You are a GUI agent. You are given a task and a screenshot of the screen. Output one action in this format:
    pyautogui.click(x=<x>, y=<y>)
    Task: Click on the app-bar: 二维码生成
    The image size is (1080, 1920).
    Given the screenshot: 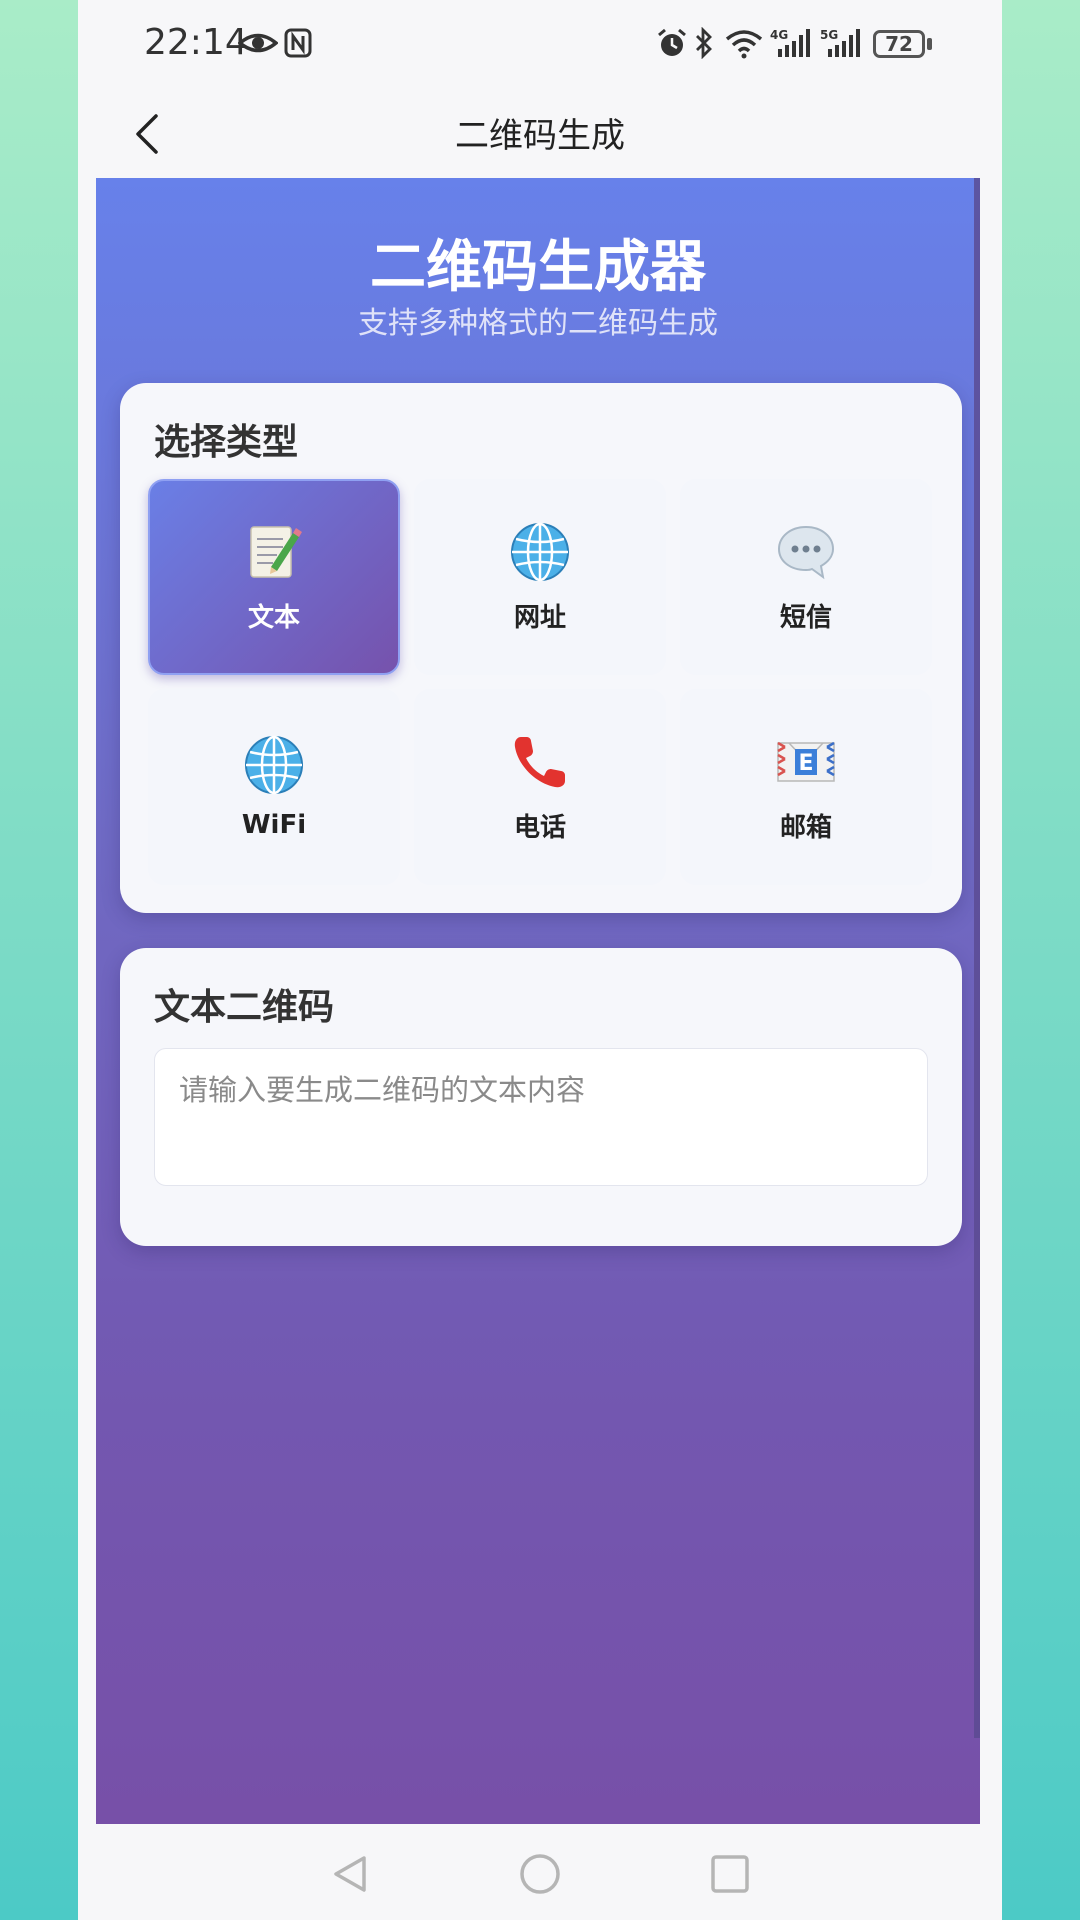 What is the action you would take?
    pyautogui.click(x=540, y=134)
    